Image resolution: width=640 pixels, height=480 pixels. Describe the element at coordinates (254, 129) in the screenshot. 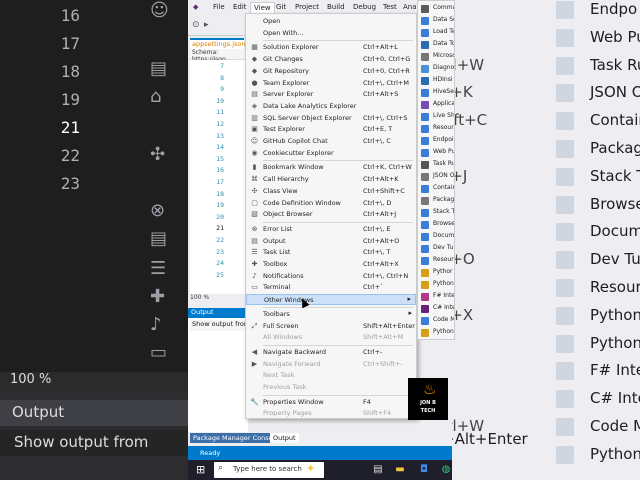

I see `test-explorer-icon: ▣` at that location.